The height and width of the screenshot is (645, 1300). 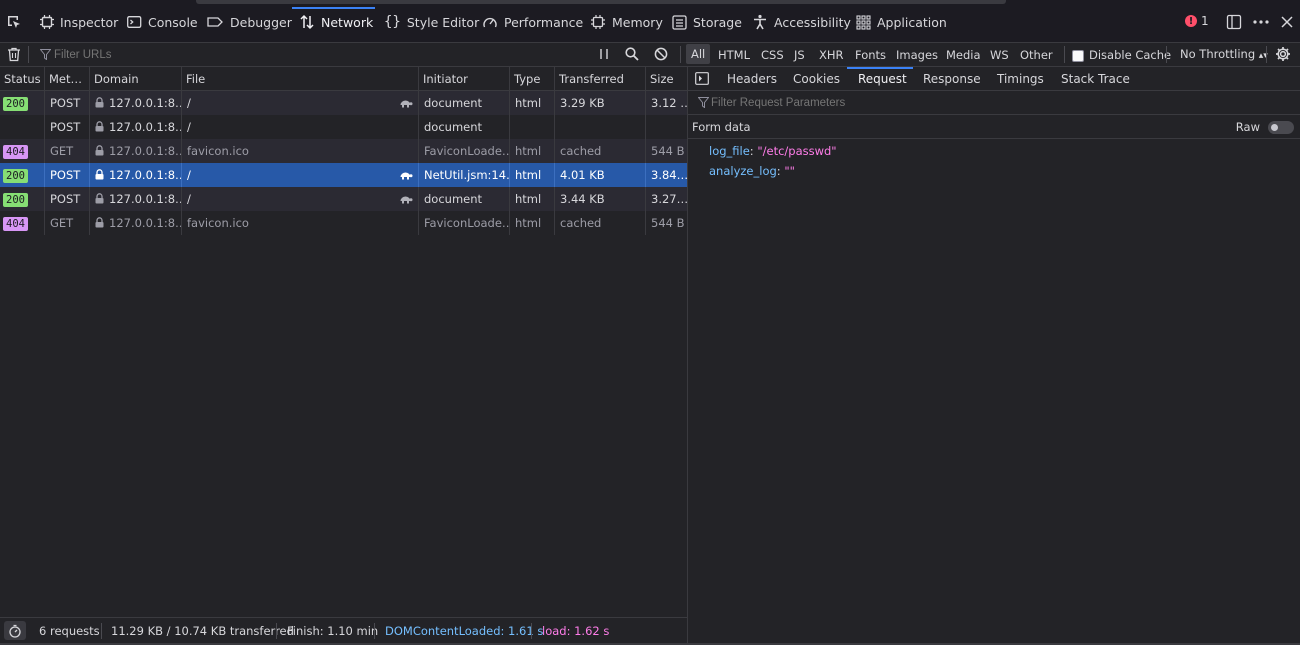 I want to click on tab-network: Network, so click(x=336, y=22).